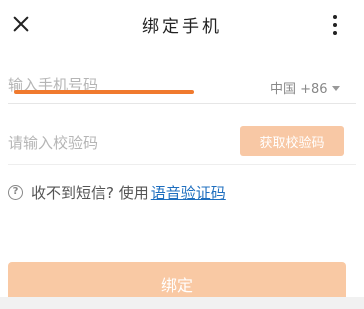 Image resolution: width=364 pixels, height=309 pixels. What do you see at coordinates (15, 192) in the screenshot?
I see `help-circle-icon: ?` at bounding box center [15, 192].